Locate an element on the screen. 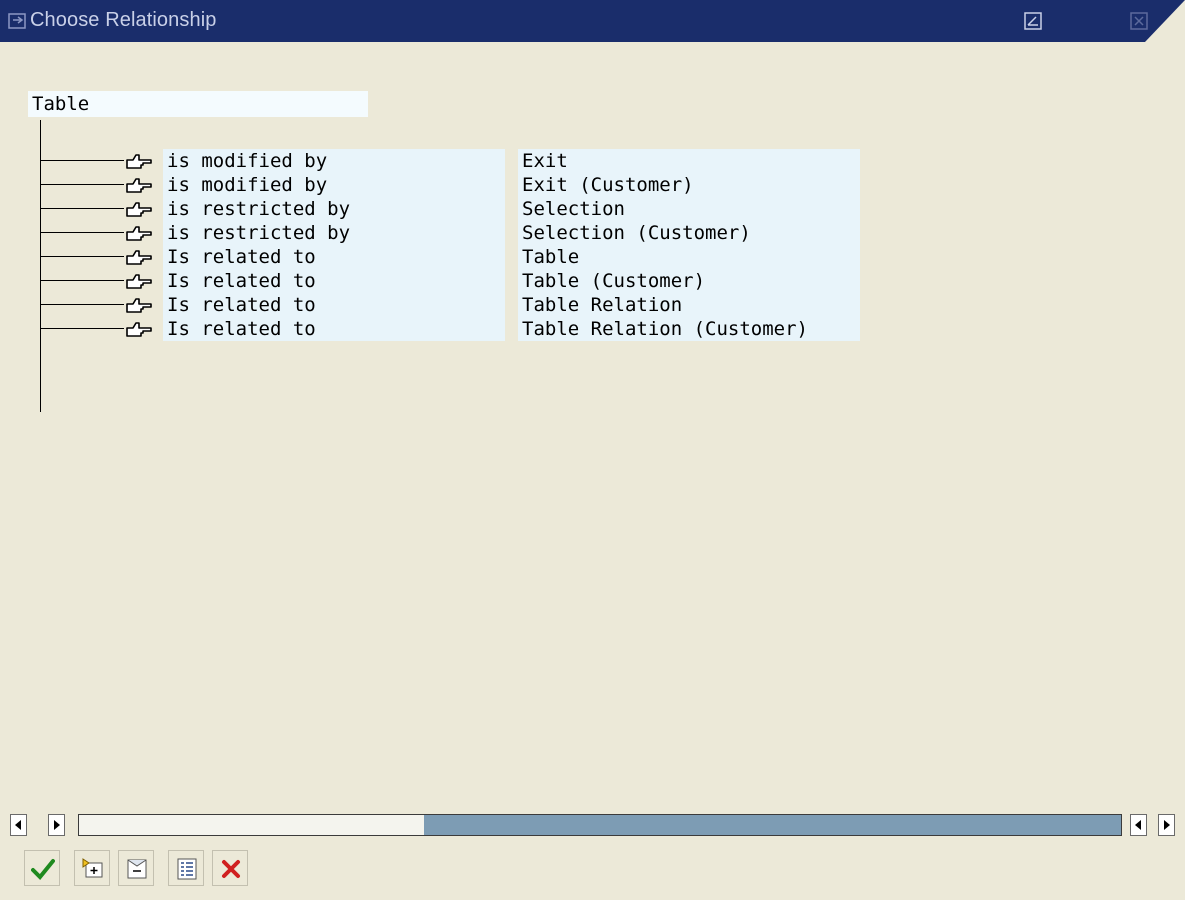 The height and width of the screenshot is (900, 1185). tree-row: Is related to Table is located at coordinates (450, 257).